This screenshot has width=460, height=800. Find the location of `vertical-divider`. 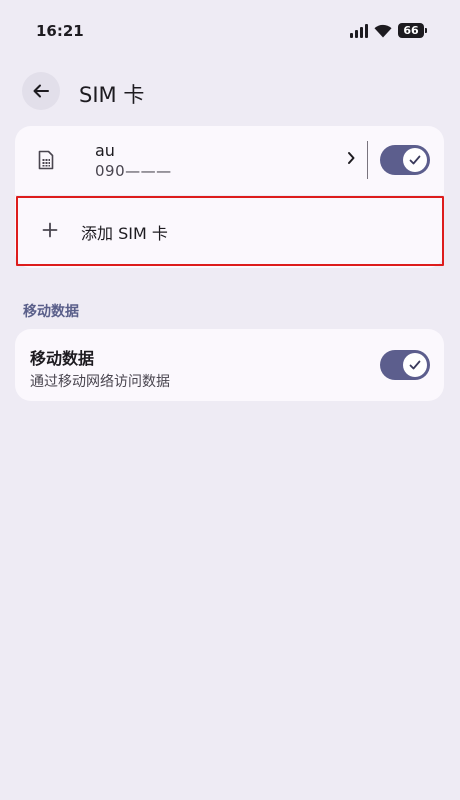

vertical-divider is located at coordinates (367, 160).